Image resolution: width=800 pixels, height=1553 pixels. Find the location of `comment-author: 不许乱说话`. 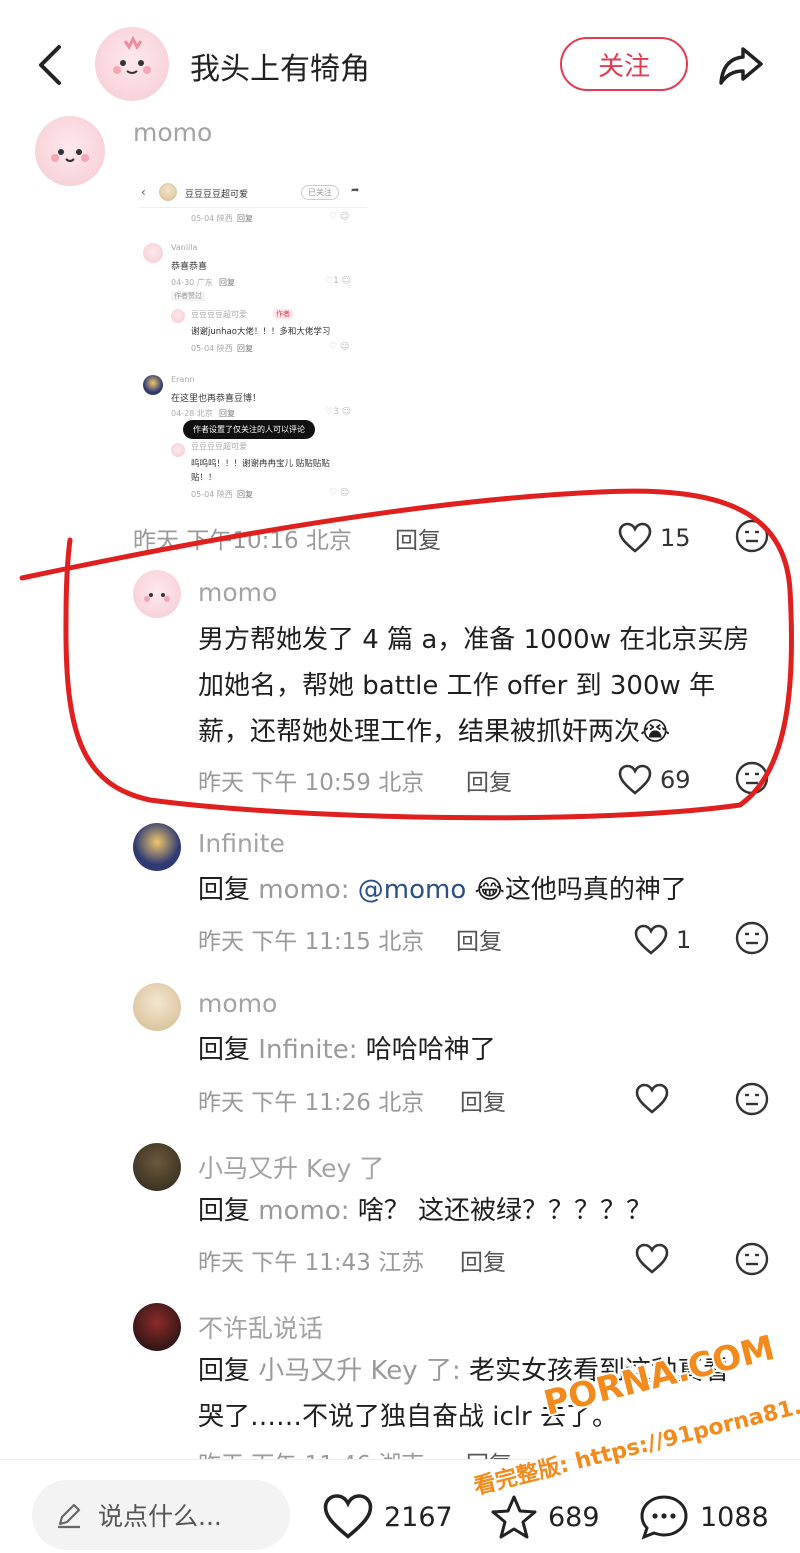

comment-author: 不许乱说话 is located at coordinates (260, 1327).